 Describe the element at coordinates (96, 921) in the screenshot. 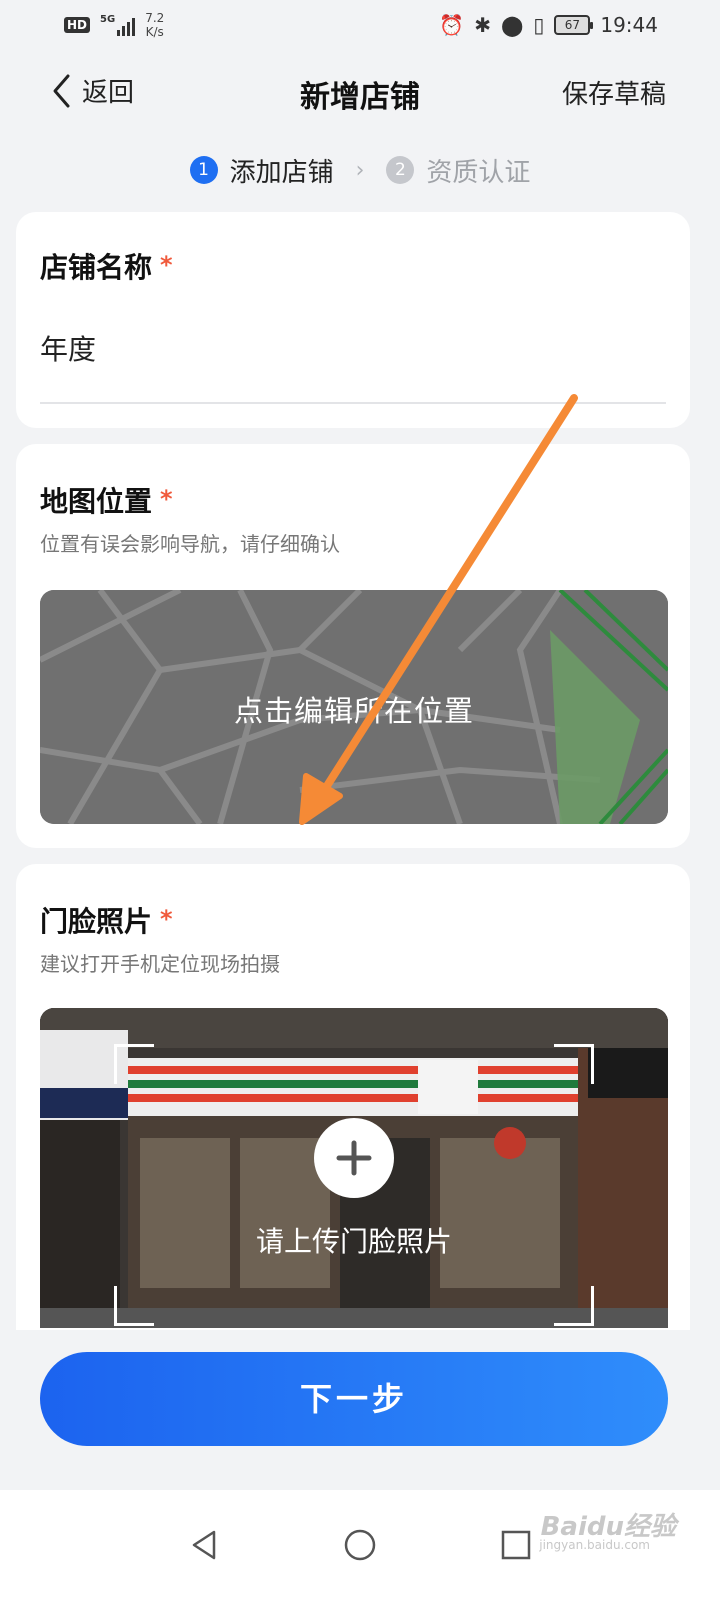

I see `storefront-photo-label-text: 门脸照片` at that location.